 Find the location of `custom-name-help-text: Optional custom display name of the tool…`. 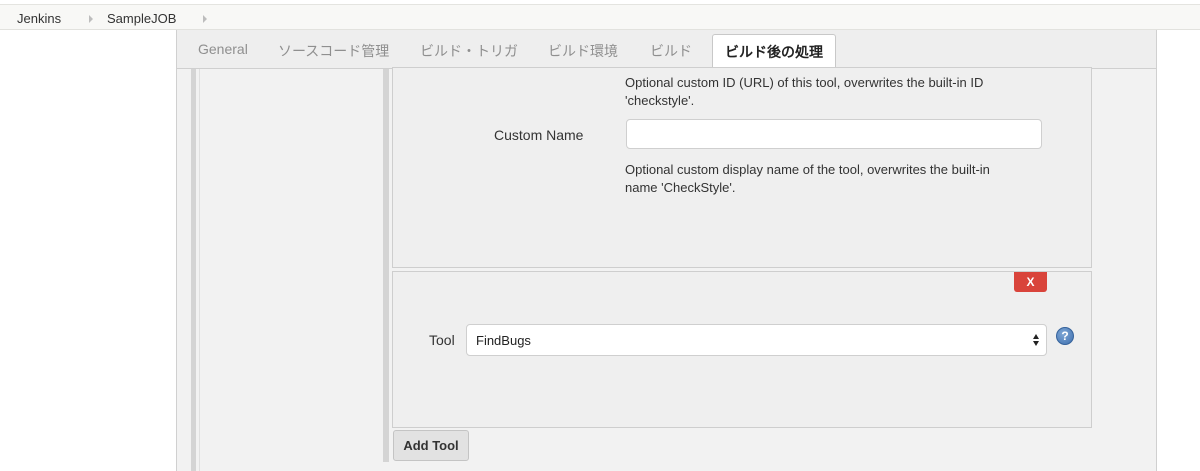

custom-name-help-text: Optional custom display name of the tool… is located at coordinates (807, 178).